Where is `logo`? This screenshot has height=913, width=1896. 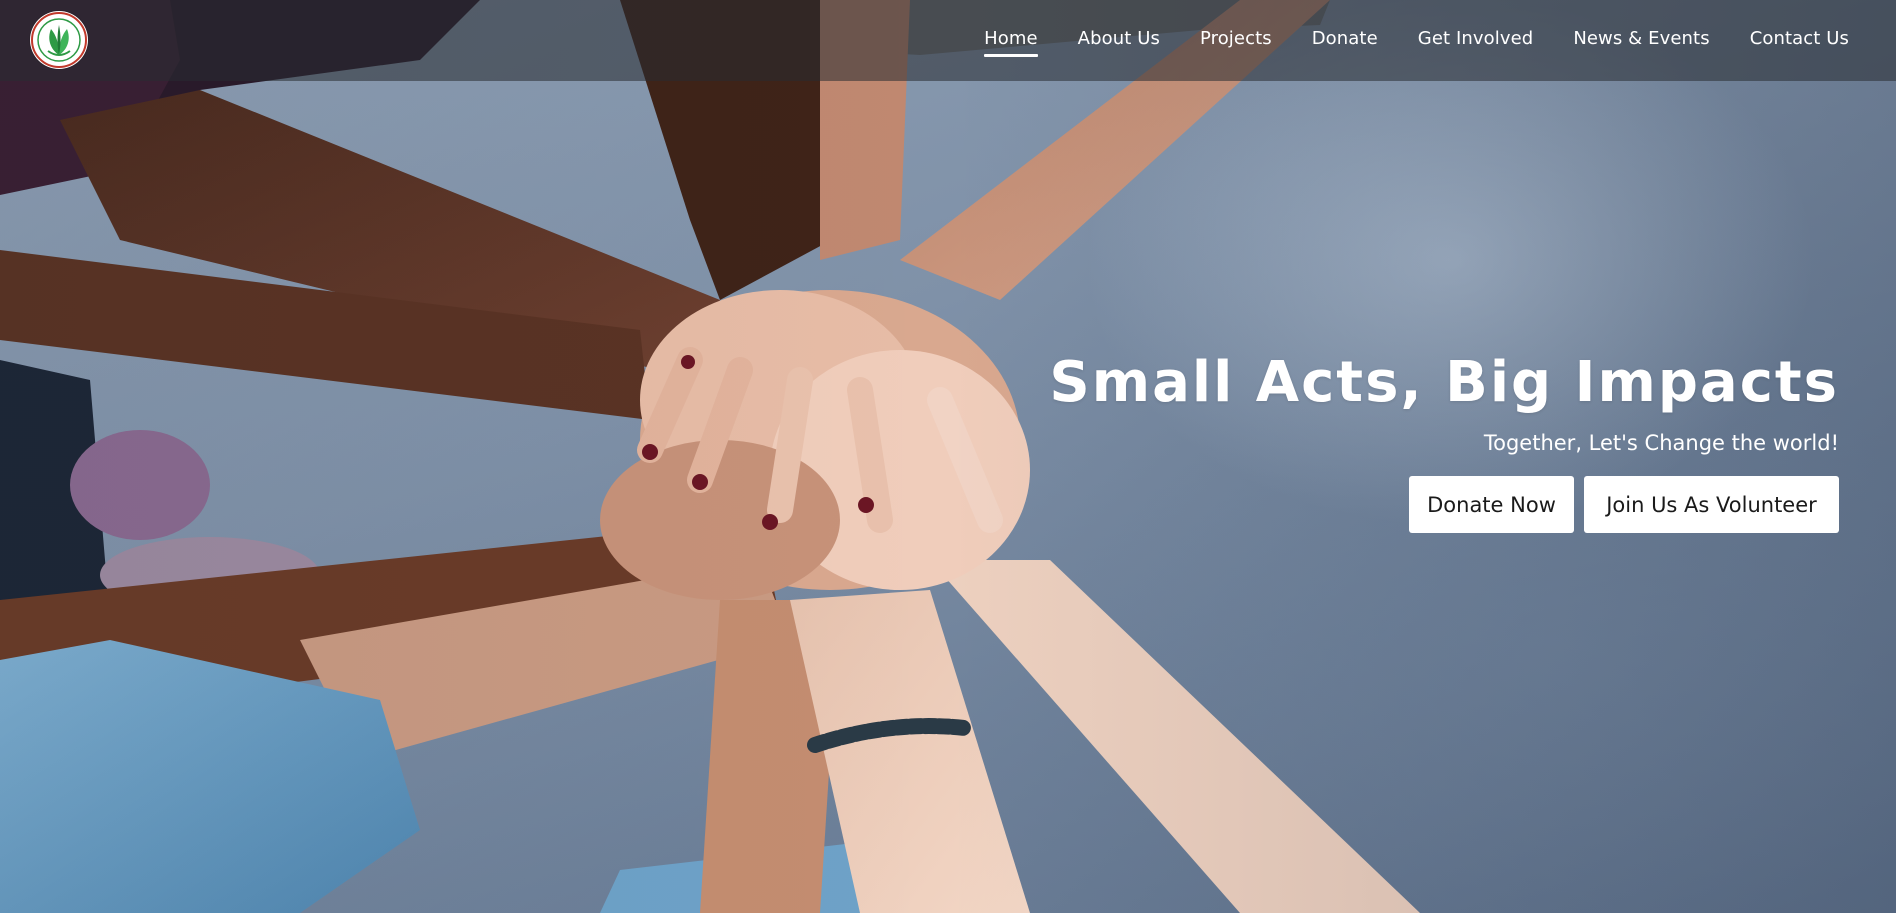 logo is located at coordinates (59, 40).